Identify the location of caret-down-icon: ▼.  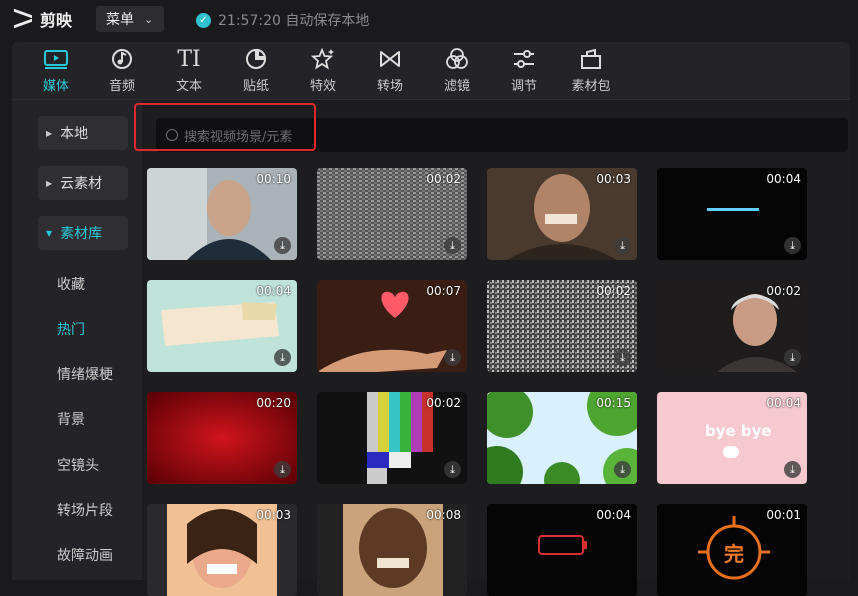
(49, 233).